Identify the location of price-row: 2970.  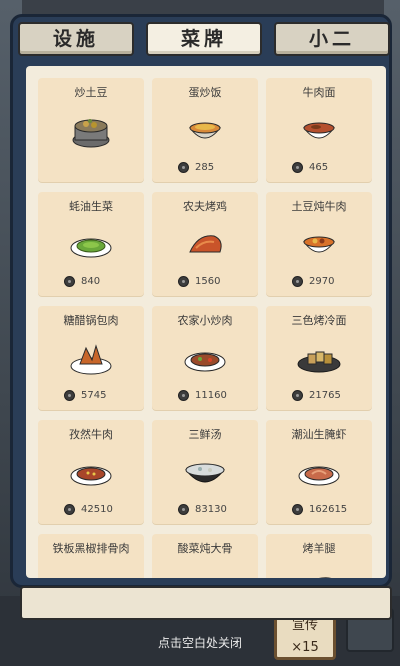
(313, 281).